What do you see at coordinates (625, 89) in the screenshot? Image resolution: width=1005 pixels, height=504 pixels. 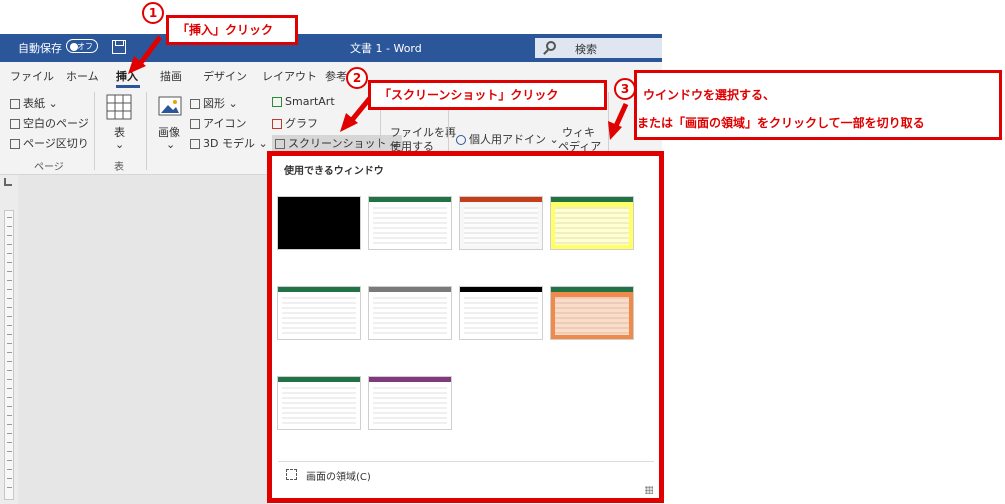 I see `step-3-badge: 3` at bounding box center [625, 89].